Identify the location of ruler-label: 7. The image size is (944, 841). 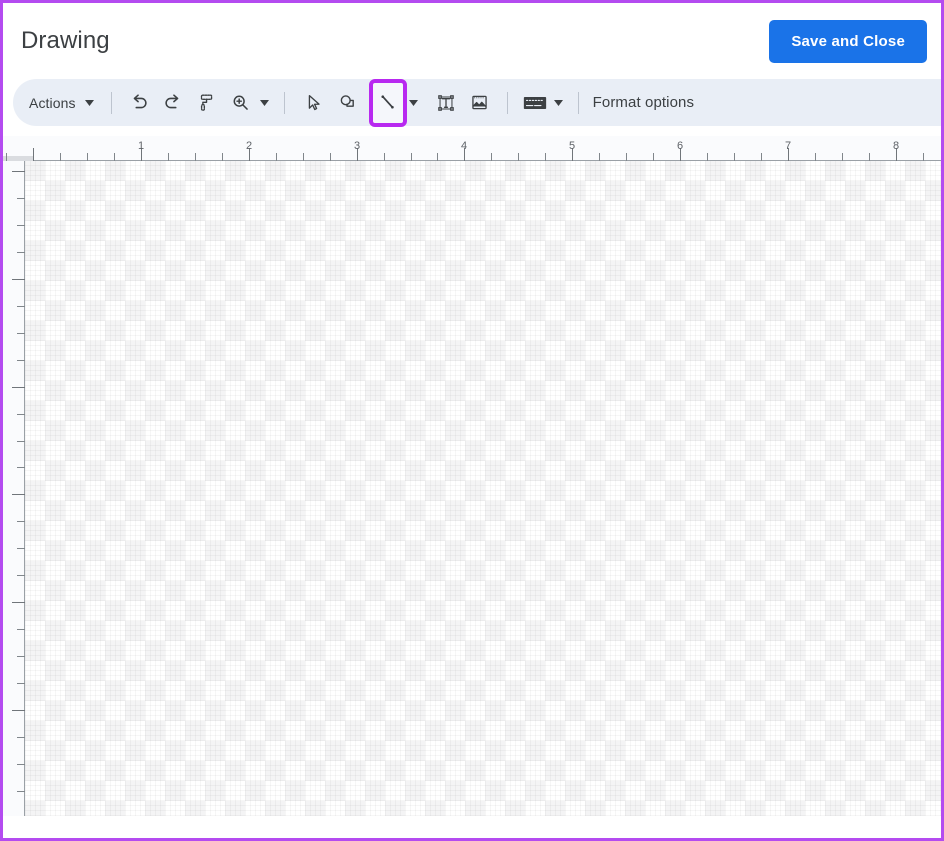
(788, 146).